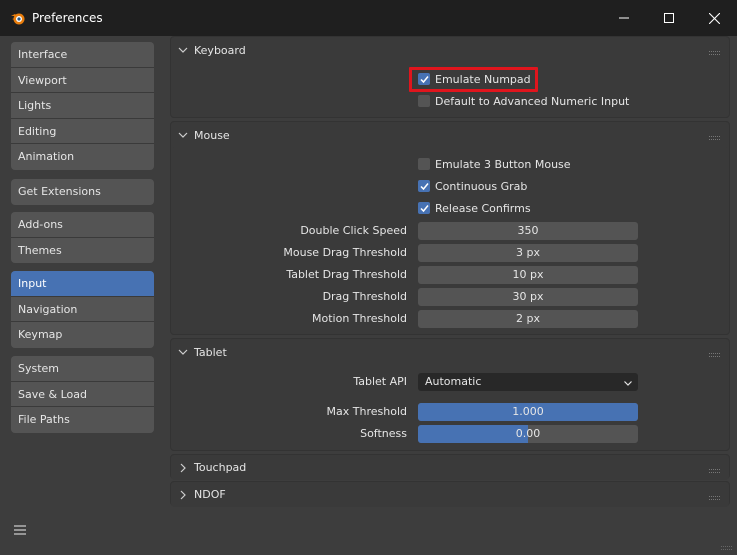  I want to click on sidebar-item-keymap: Keymap, so click(82, 335).